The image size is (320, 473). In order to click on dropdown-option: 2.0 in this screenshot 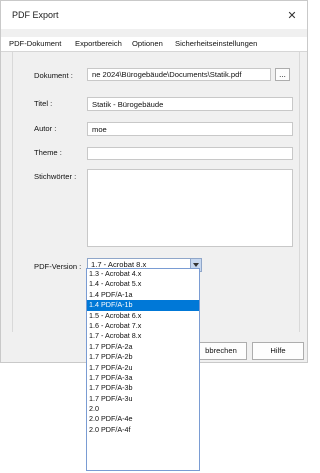, I will do `click(143, 409)`.